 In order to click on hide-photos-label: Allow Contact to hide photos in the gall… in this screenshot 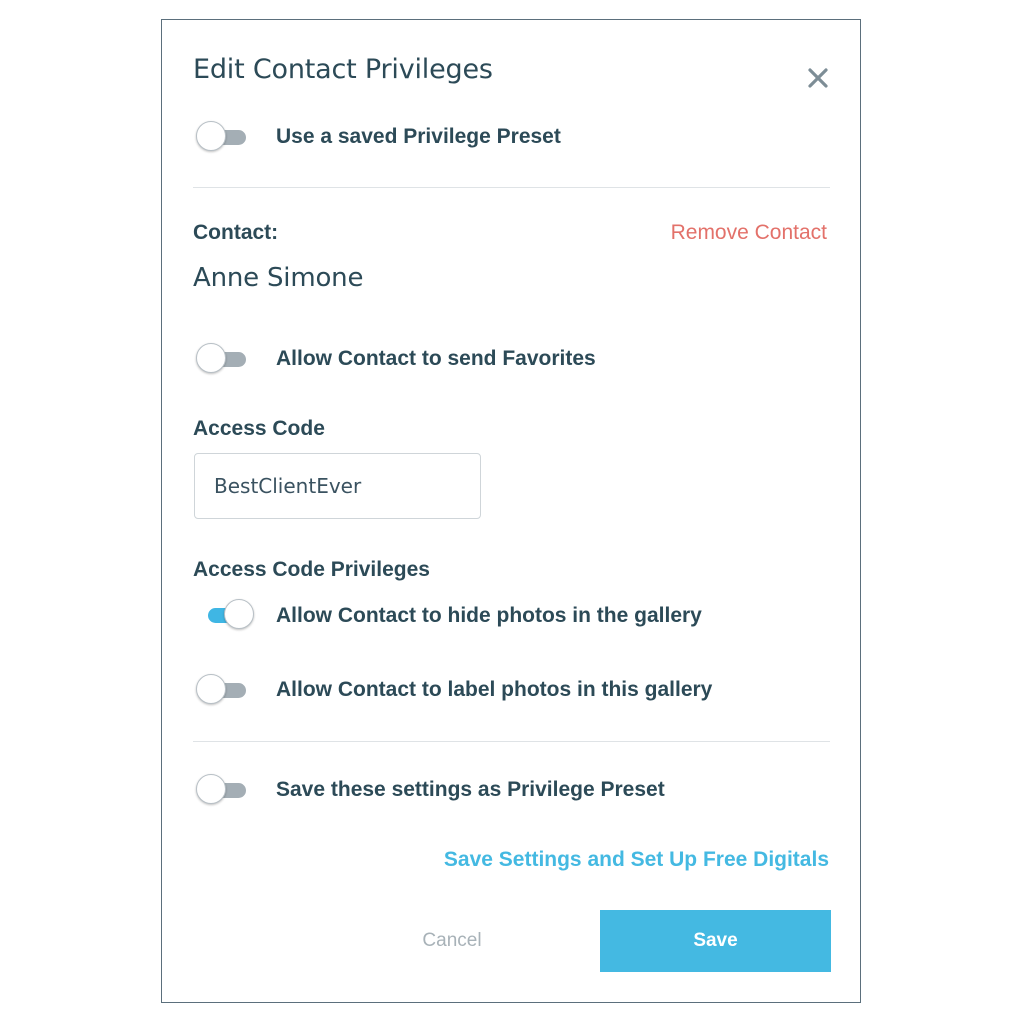, I will do `click(489, 615)`.